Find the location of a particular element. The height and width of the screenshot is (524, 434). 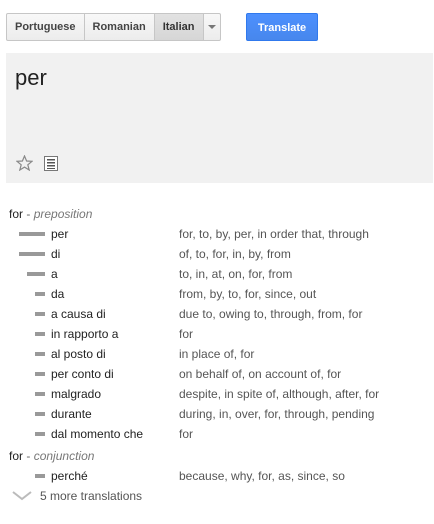

lang-button-italian: Italian is located at coordinates (178, 27).